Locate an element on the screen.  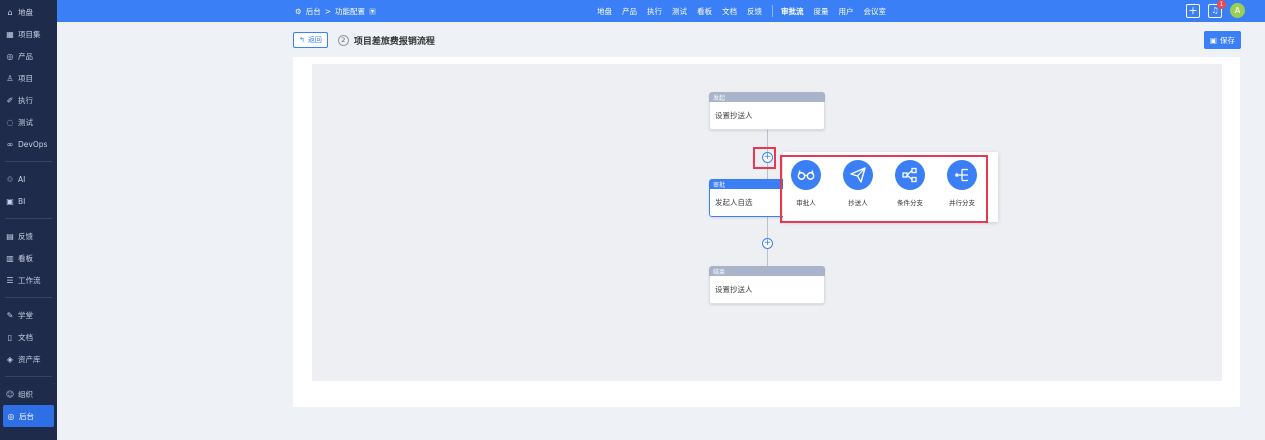
sidebar-item-ai: ♲ AI is located at coordinates (28, 179).